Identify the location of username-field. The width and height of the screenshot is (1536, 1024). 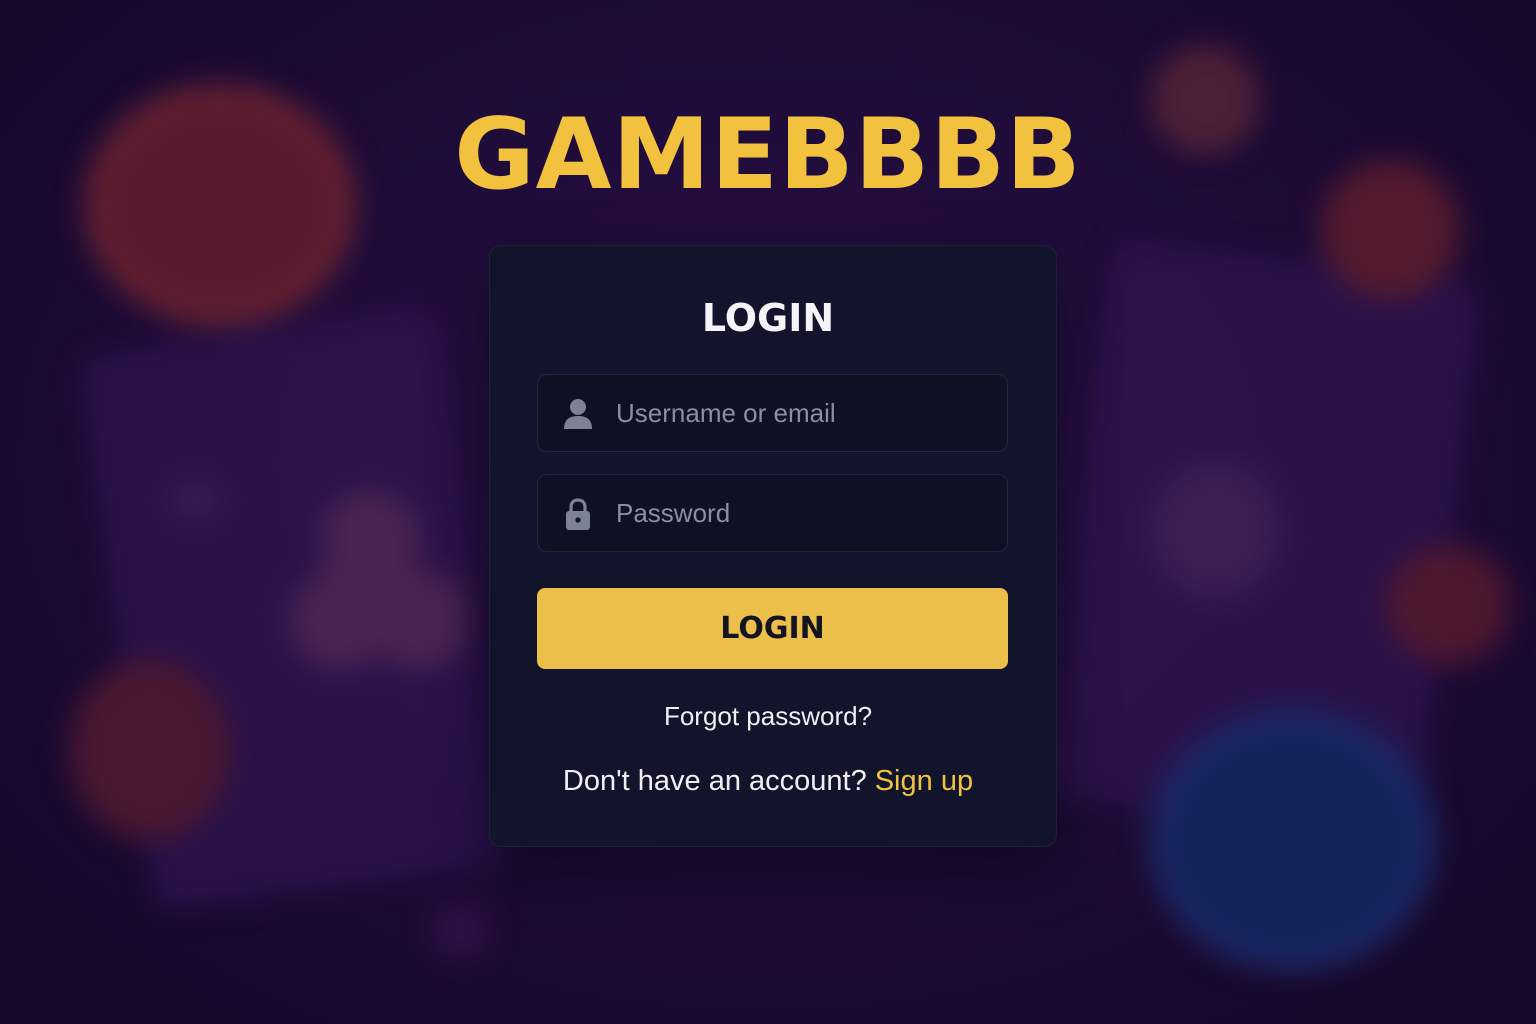
(772, 413).